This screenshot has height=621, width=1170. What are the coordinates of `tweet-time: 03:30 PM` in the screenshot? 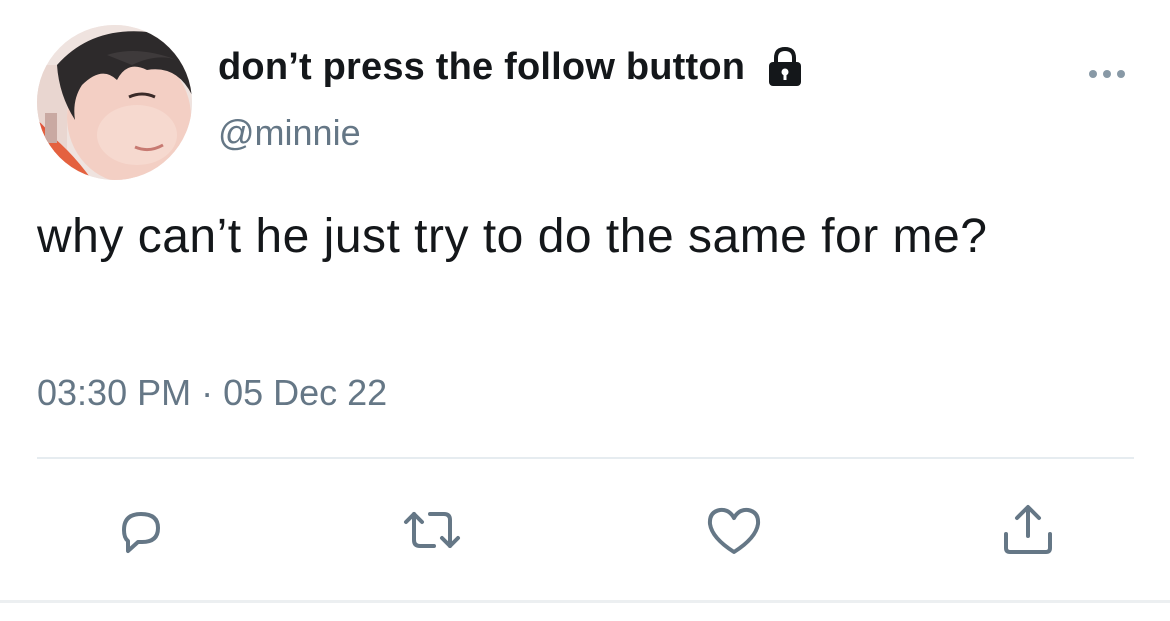 It's located at (114, 392).